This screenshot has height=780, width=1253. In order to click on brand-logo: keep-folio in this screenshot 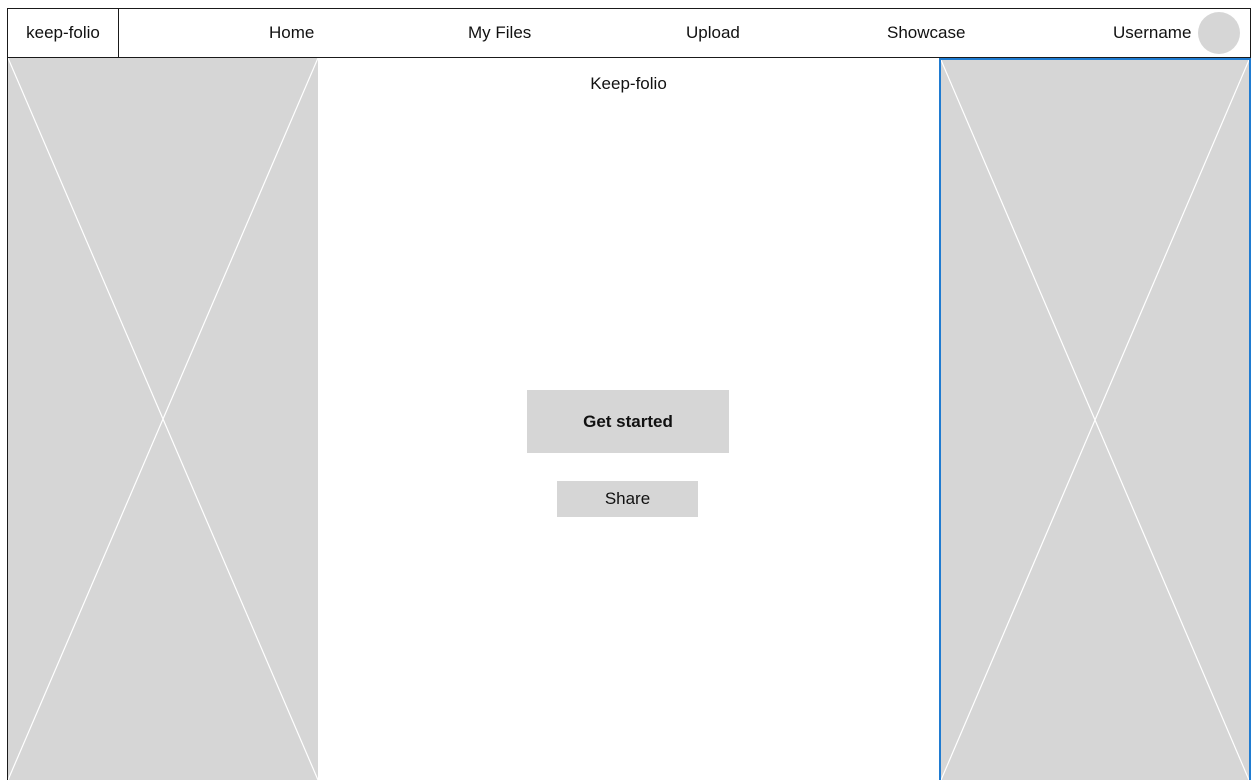, I will do `click(63, 33)`.